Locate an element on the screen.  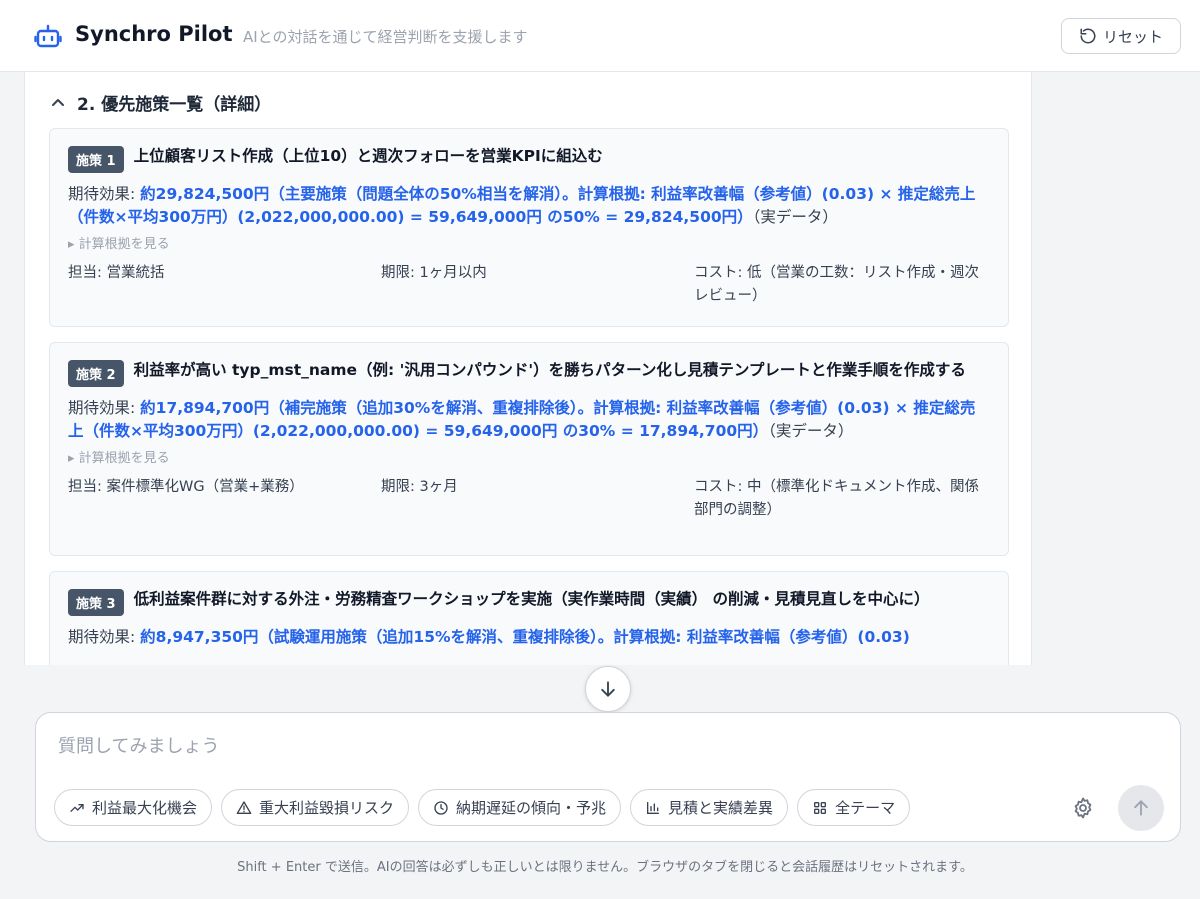
section-toggle: 2. 優先施策一覧（詳細） is located at coordinates (161, 102).